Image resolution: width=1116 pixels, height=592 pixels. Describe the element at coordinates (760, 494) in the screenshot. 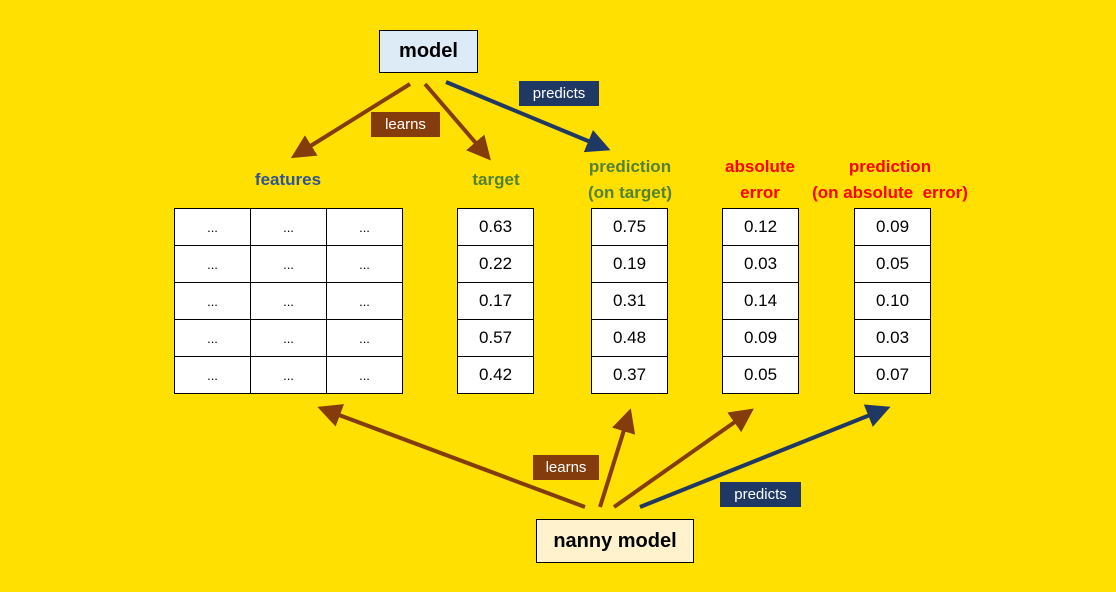

I see `predicts-label-bottom: predicts` at that location.